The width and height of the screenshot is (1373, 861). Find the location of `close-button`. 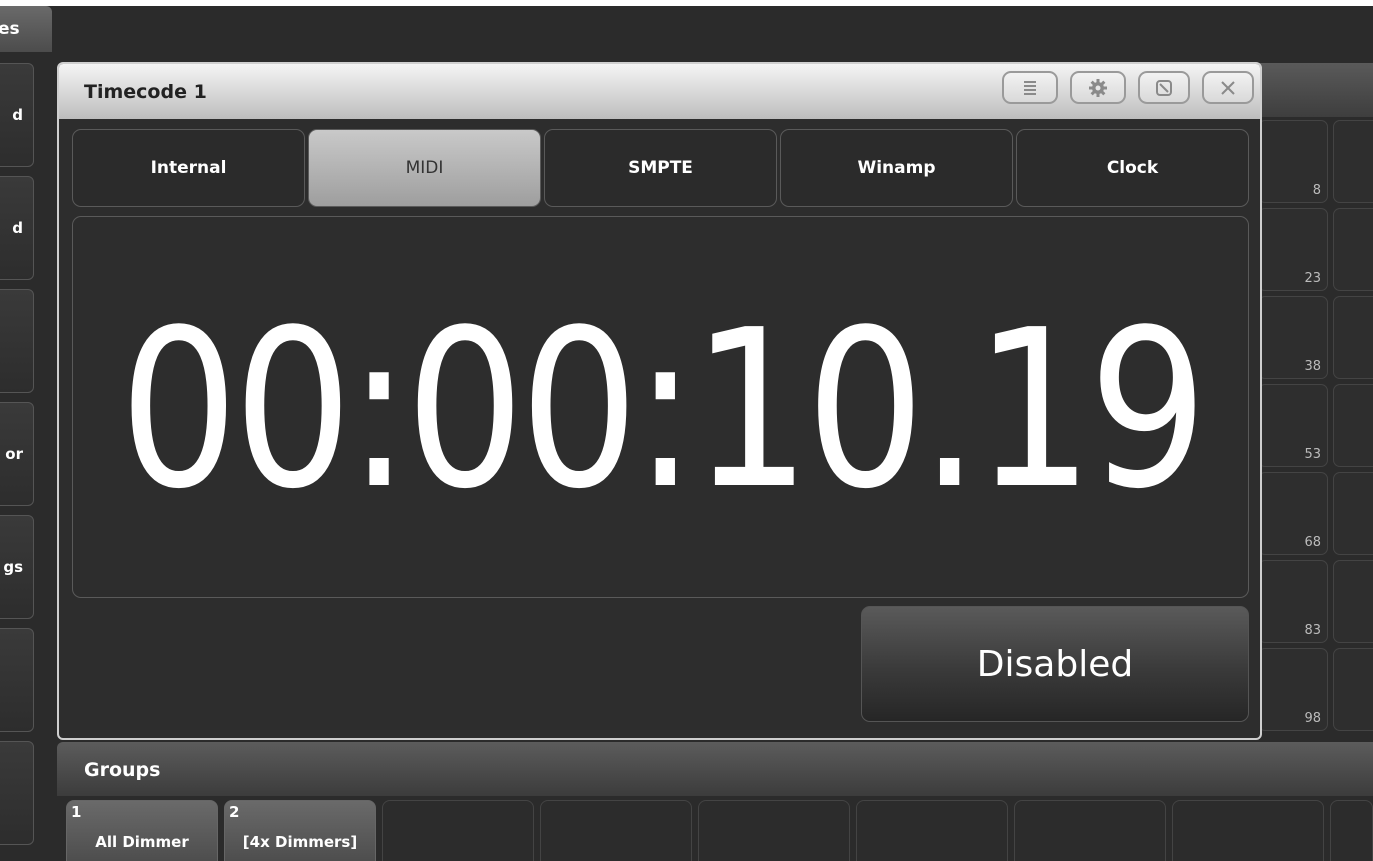

close-button is located at coordinates (1228, 87).